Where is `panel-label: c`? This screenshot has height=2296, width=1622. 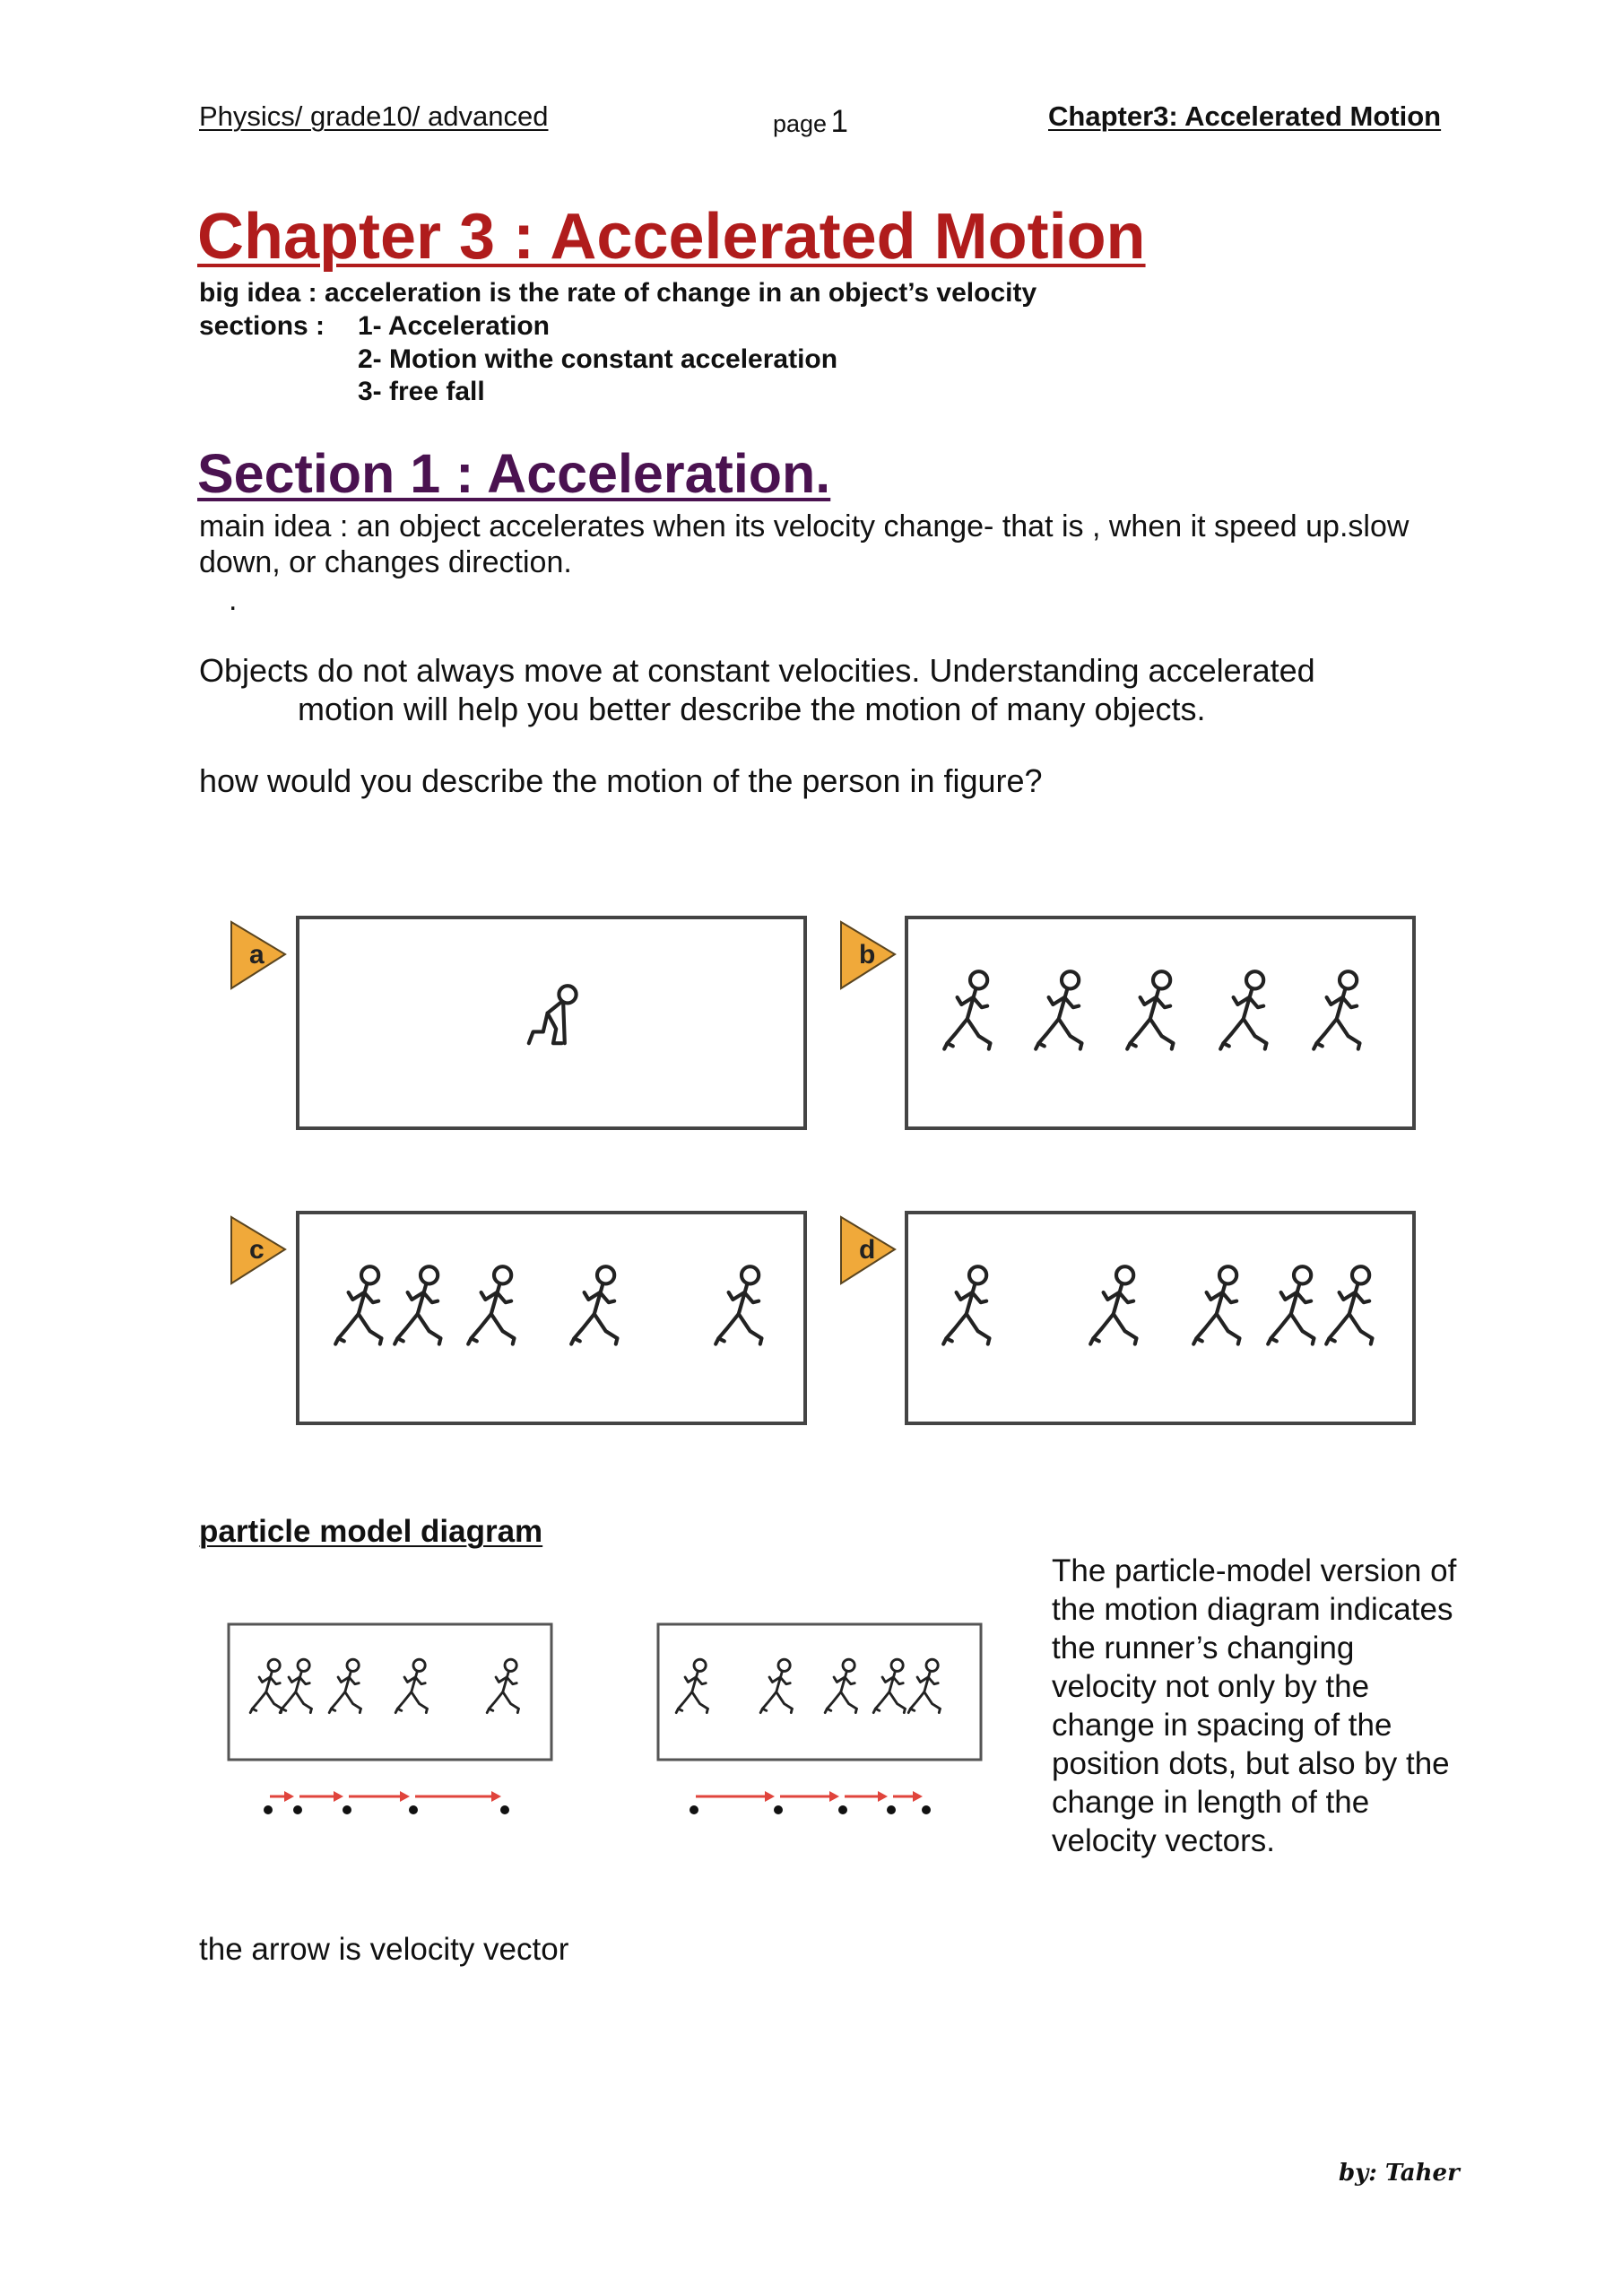 panel-label: c is located at coordinates (257, 1250).